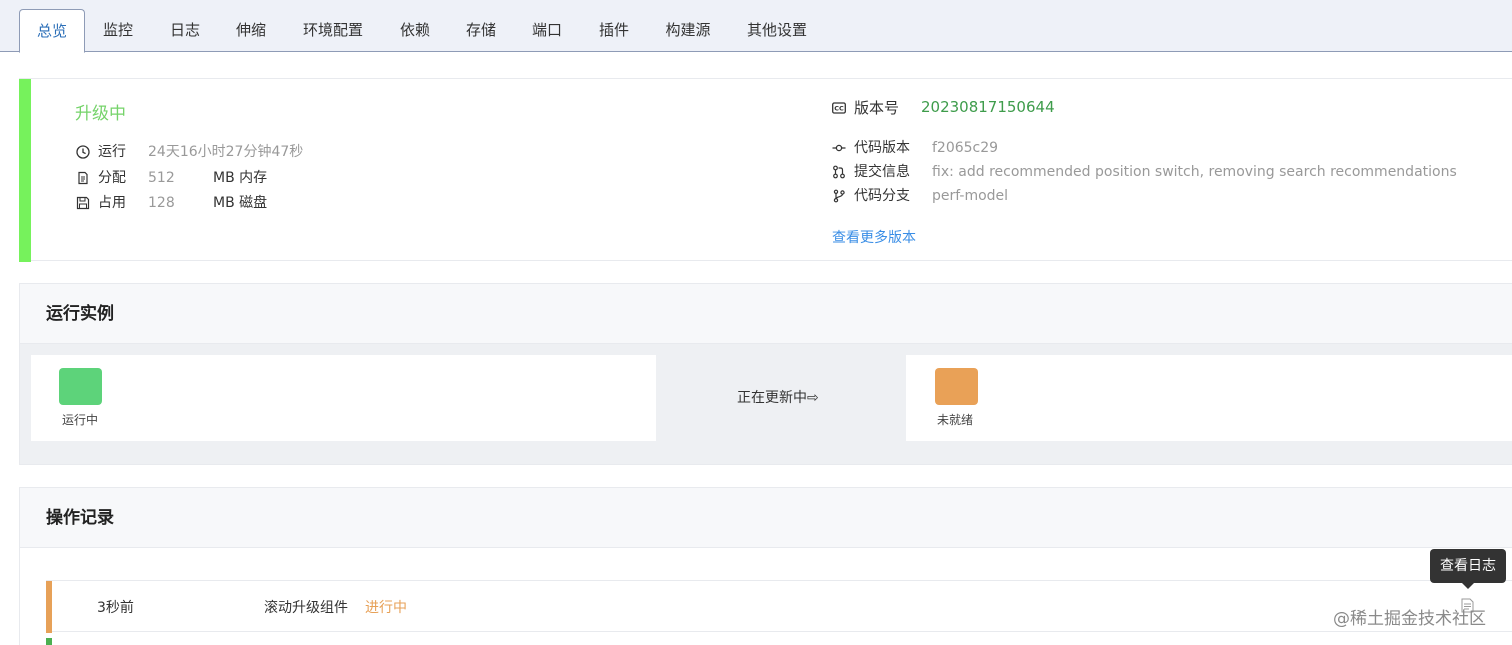 The height and width of the screenshot is (645, 1512). I want to click on branch-value: perf-model, so click(970, 196).